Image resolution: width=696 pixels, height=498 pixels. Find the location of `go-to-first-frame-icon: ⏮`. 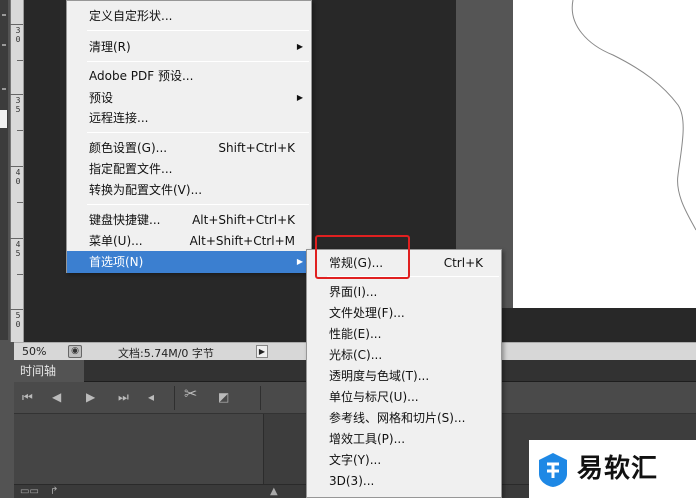

go-to-first-frame-icon: ⏮ is located at coordinates (27, 397).